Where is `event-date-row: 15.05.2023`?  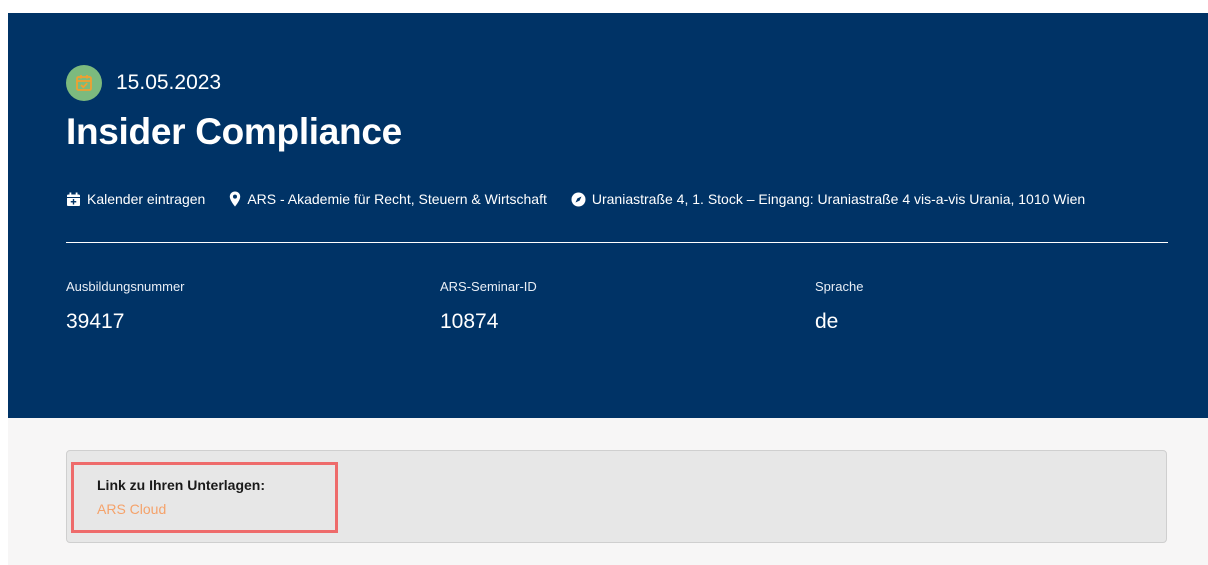
event-date-row: 15.05.2023 is located at coordinates (143, 83).